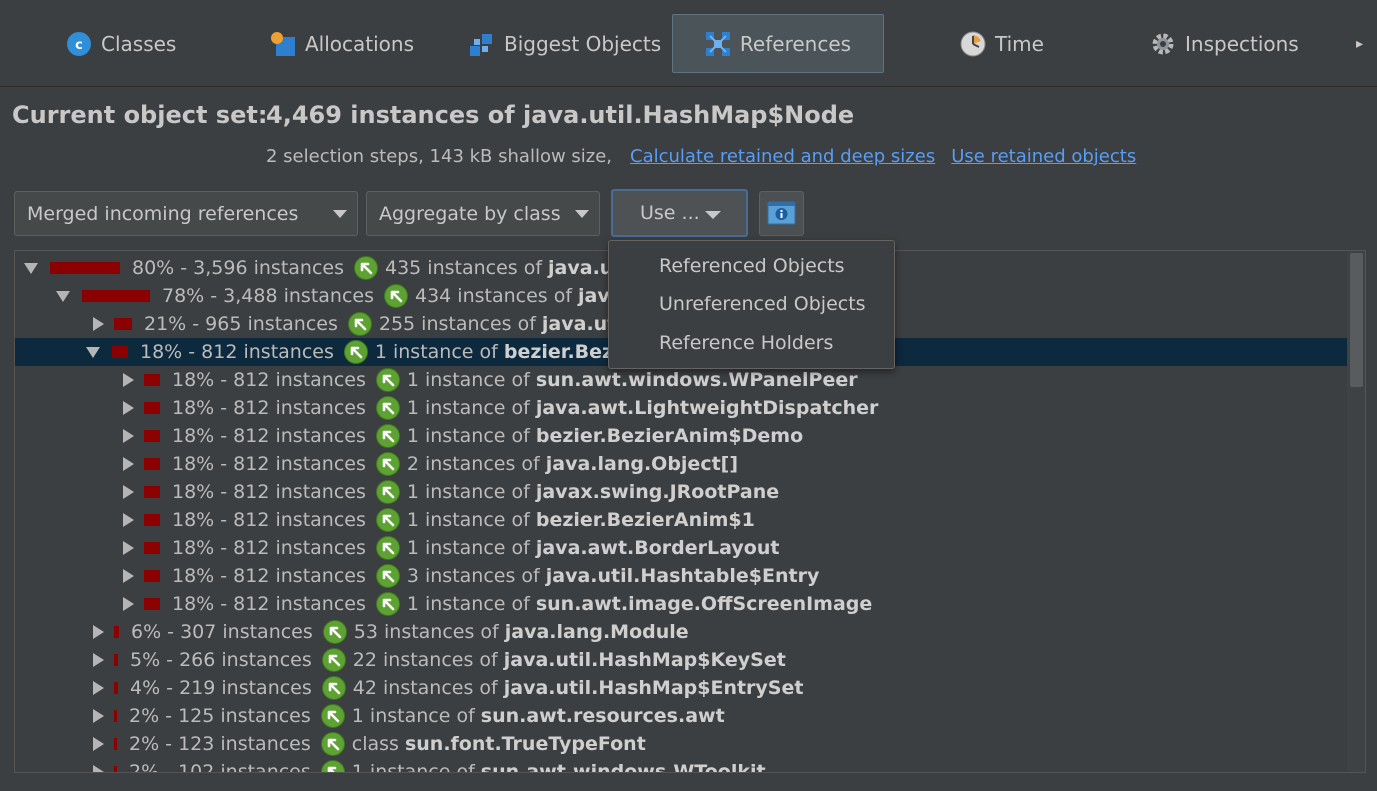 The width and height of the screenshot is (1377, 791). What do you see at coordinates (222, 632) in the screenshot?
I see `instance-stat: 6% - 307 instances` at bounding box center [222, 632].